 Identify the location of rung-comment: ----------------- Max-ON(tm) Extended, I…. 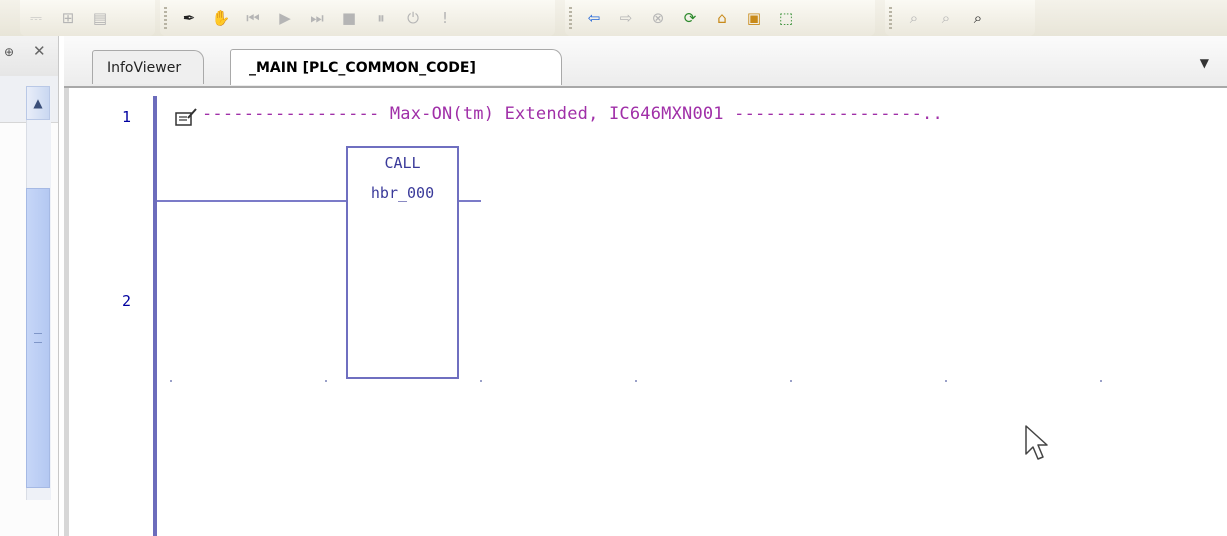
(572, 114).